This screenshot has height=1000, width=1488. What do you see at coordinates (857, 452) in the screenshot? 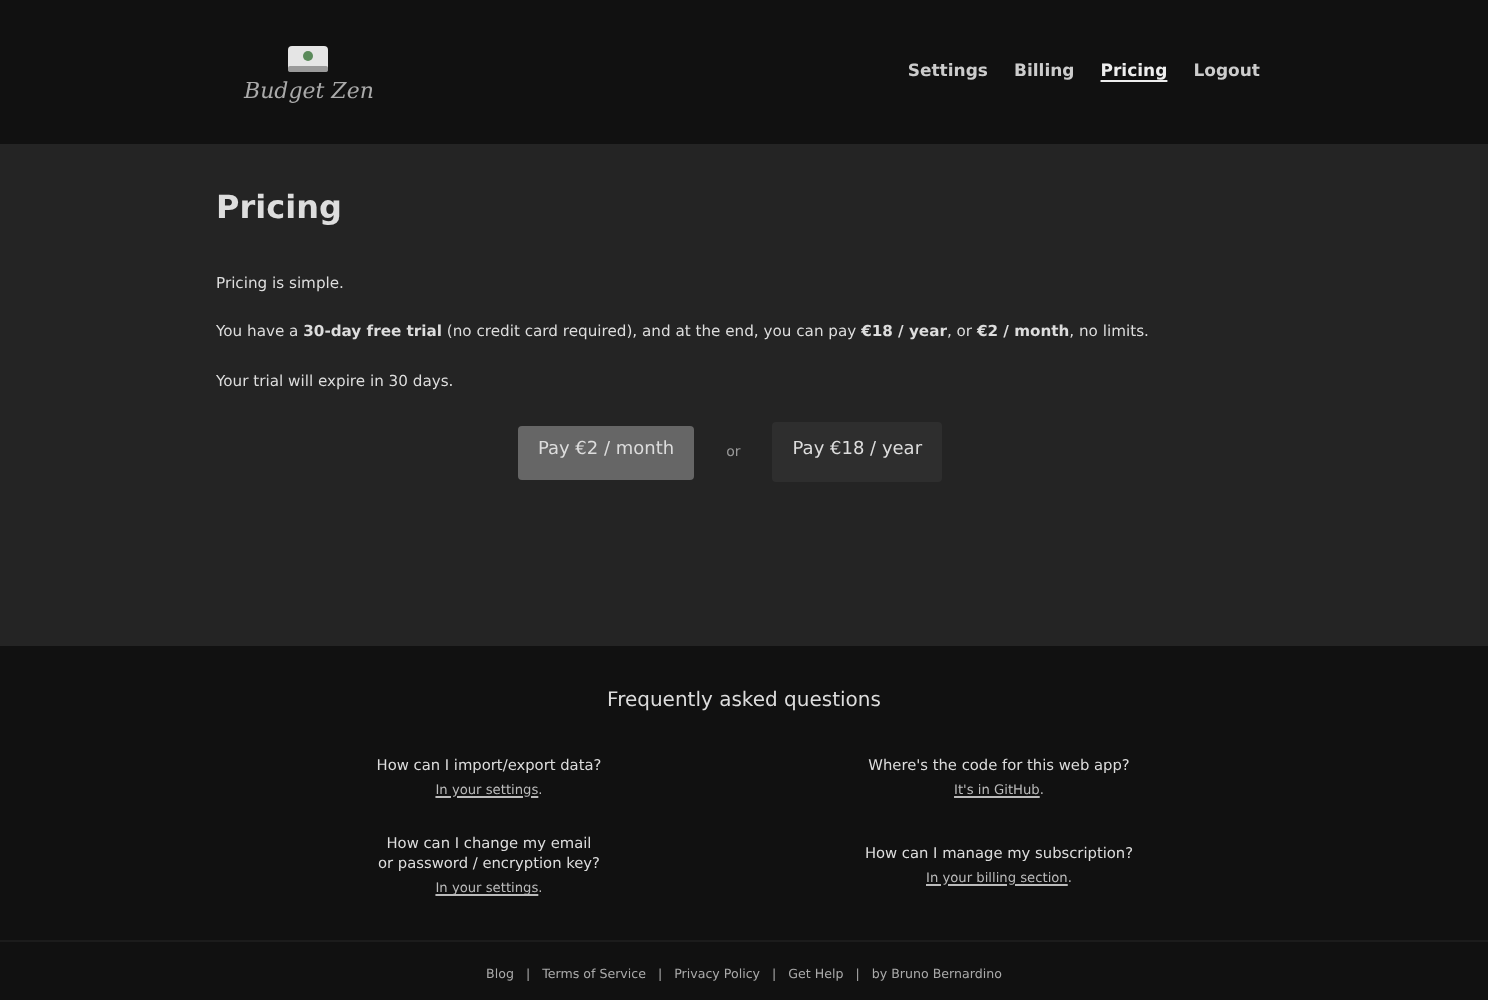
I see `pay-button: Pay €18 / year` at bounding box center [857, 452].